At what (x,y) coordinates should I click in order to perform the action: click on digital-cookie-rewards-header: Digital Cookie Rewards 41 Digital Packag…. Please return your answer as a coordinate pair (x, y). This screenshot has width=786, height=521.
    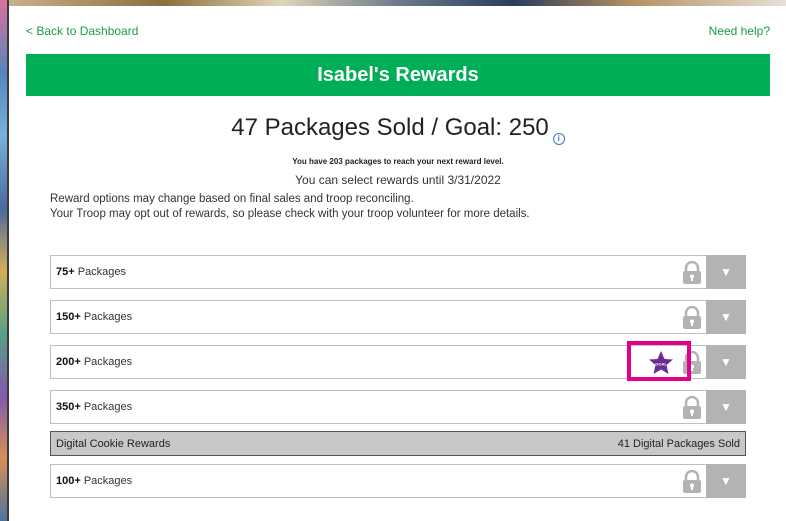
    Looking at the image, I should click on (398, 443).